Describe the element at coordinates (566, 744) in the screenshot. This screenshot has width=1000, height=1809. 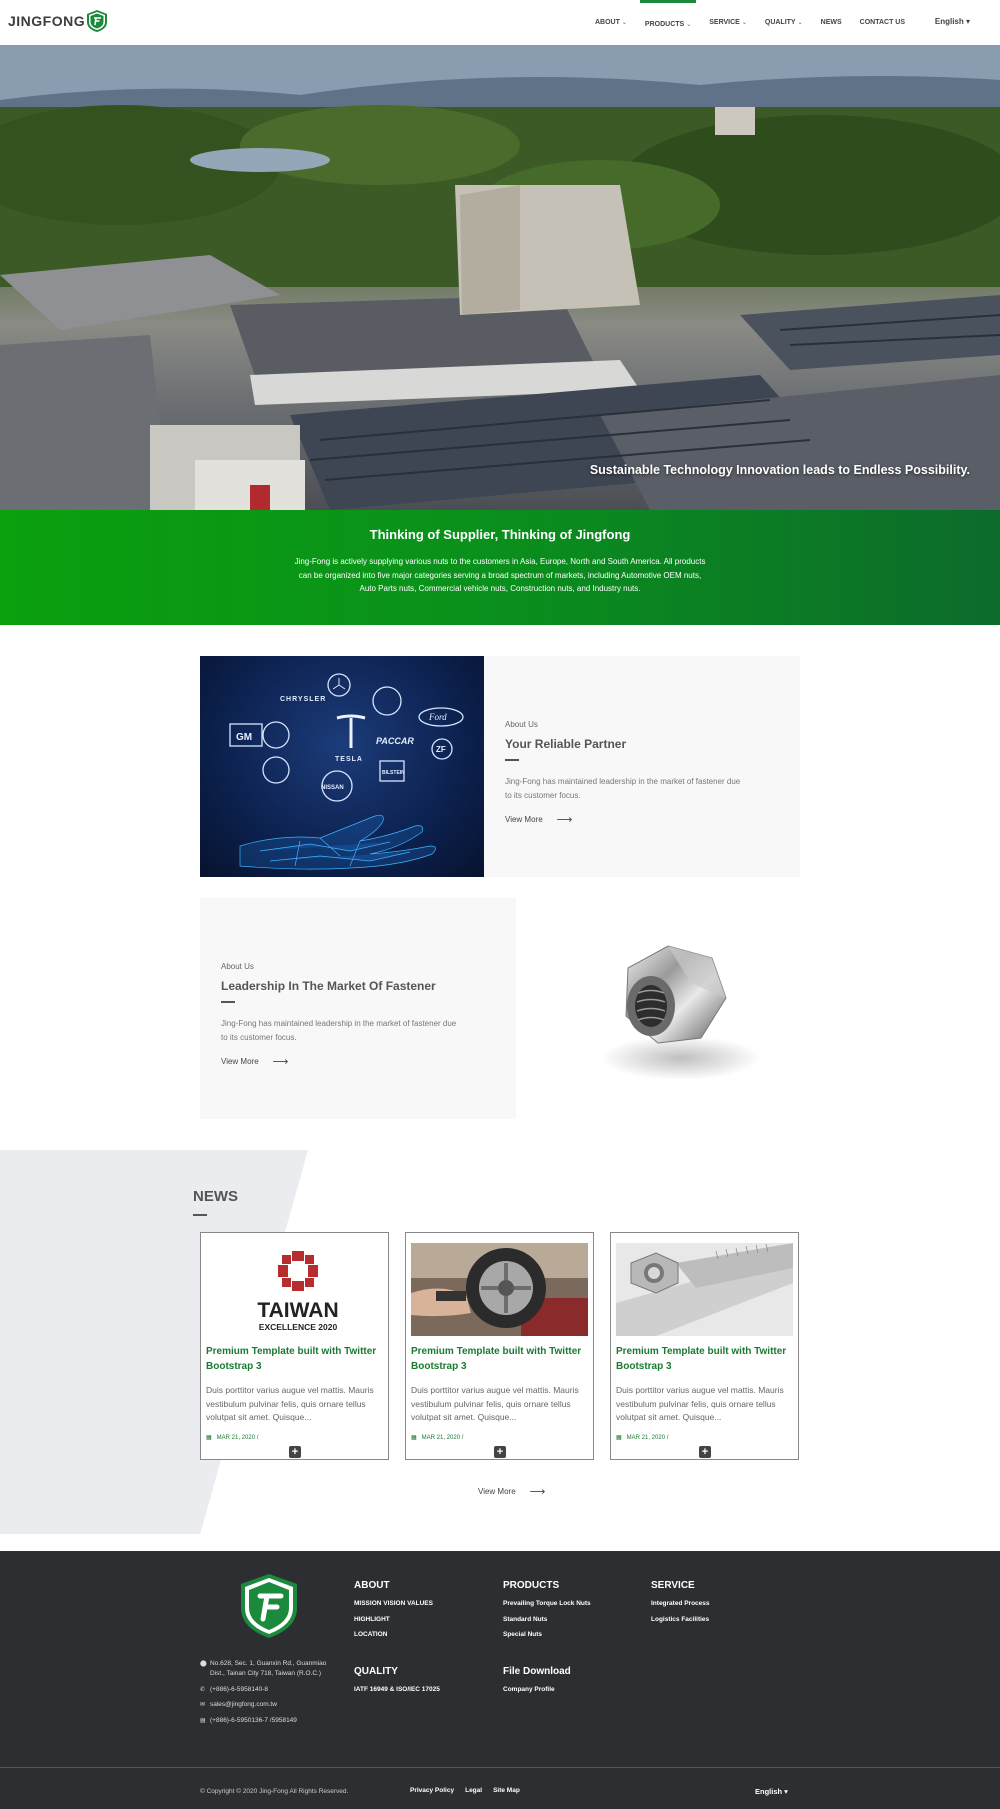
I see `about-title: Your Reliable Partner` at that location.